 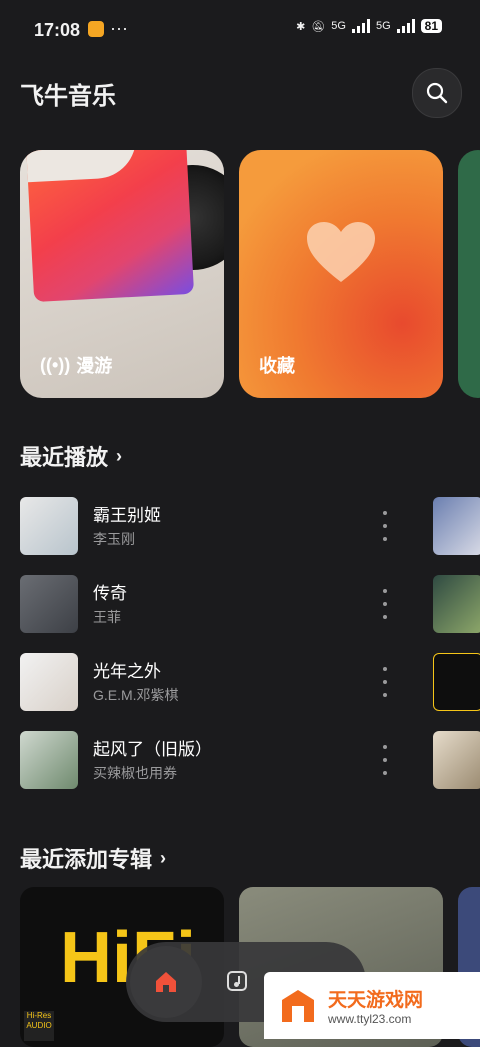 I want to click on song-artist: 李玉刚, so click(x=114, y=539).